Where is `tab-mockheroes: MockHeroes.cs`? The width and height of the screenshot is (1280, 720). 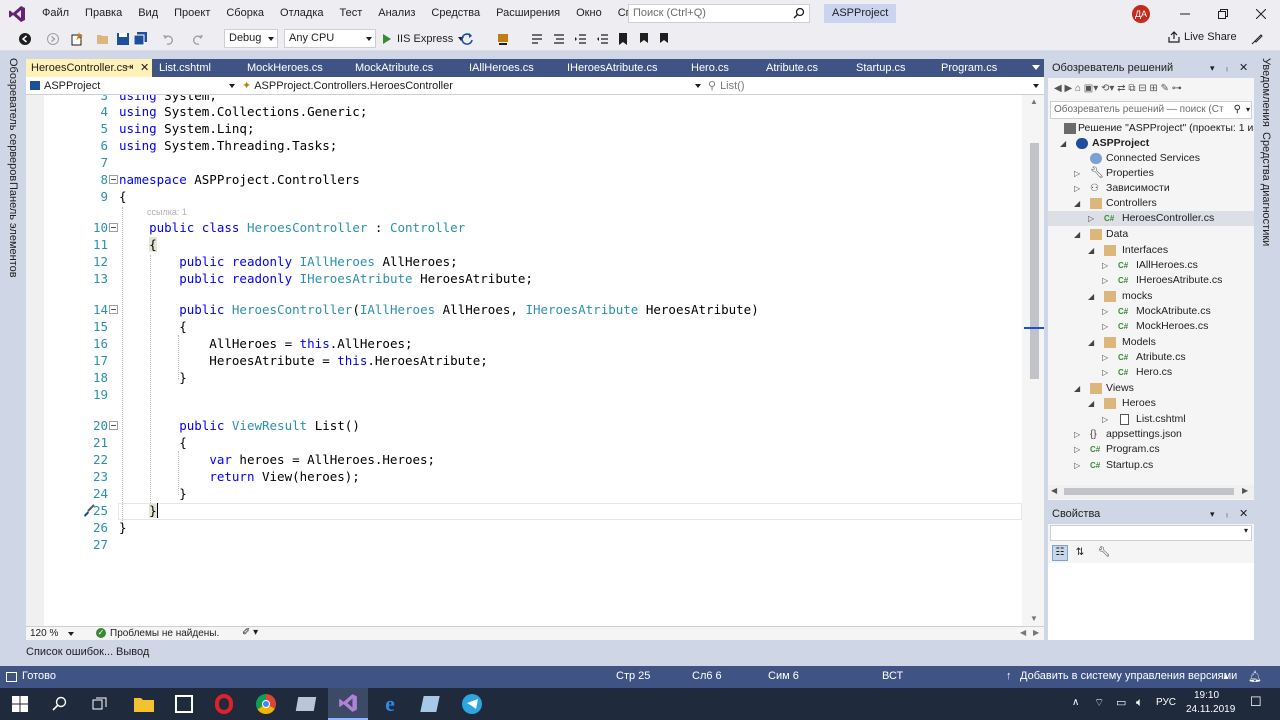 tab-mockheroes: MockHeroes.cs is located at coordinates (295, 68).